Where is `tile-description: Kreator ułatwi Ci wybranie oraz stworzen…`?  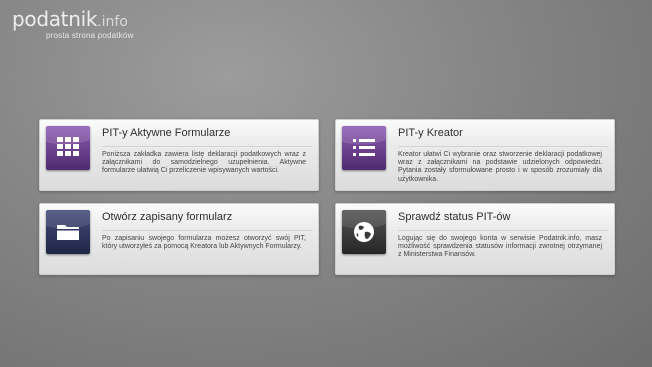
tile-description: Kreator ułatwi Ci wybranie oraz stworzen… is located at coordinates (500, 167).